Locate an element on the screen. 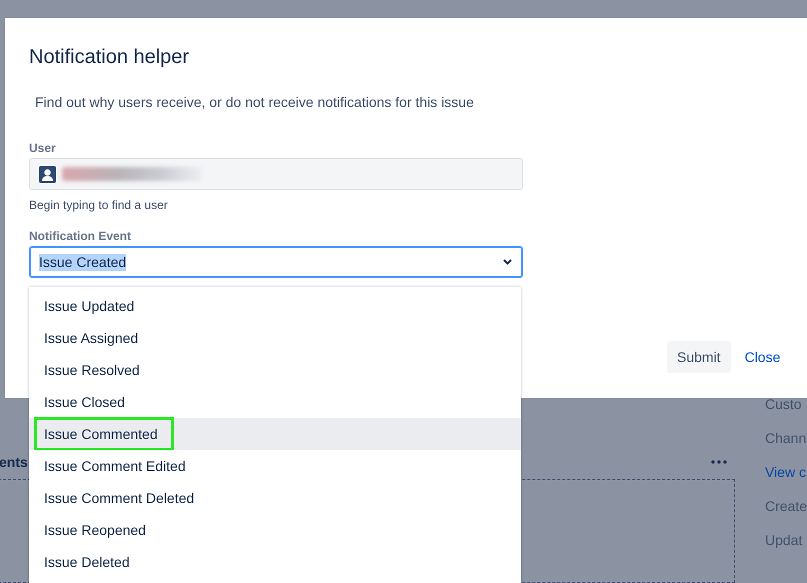  dropdown-option: Issue Commented is located at coordinates (275, 434).